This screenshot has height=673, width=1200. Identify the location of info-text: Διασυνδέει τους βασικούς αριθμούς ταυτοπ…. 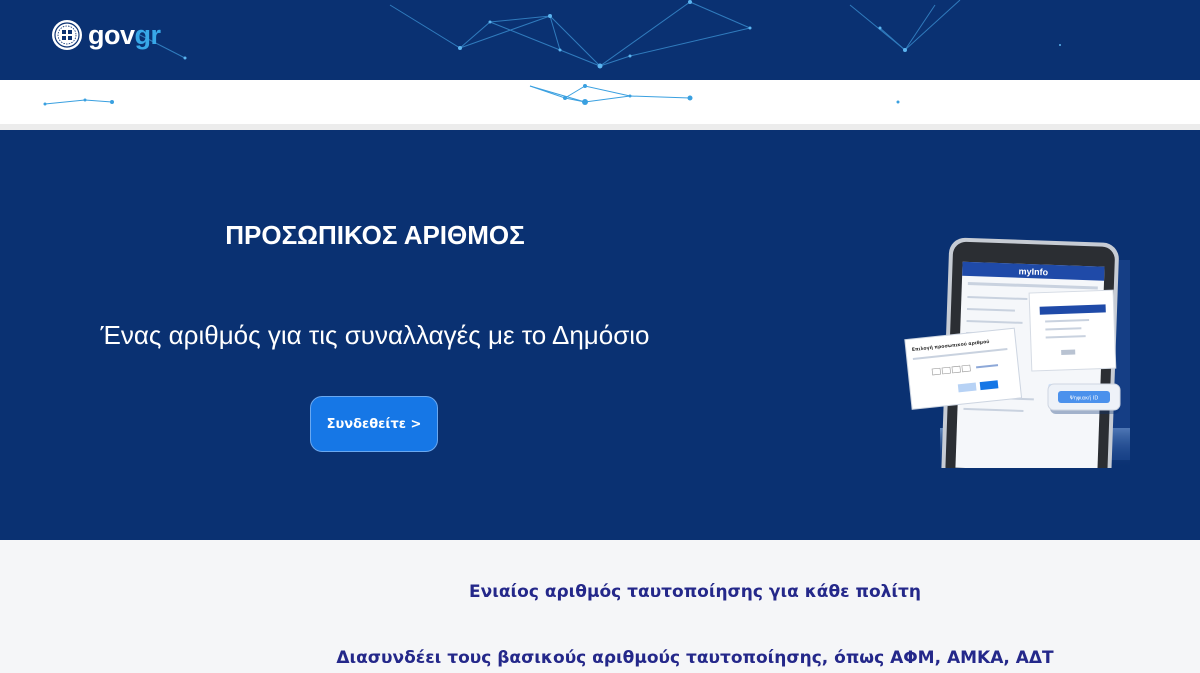
(695, 658).